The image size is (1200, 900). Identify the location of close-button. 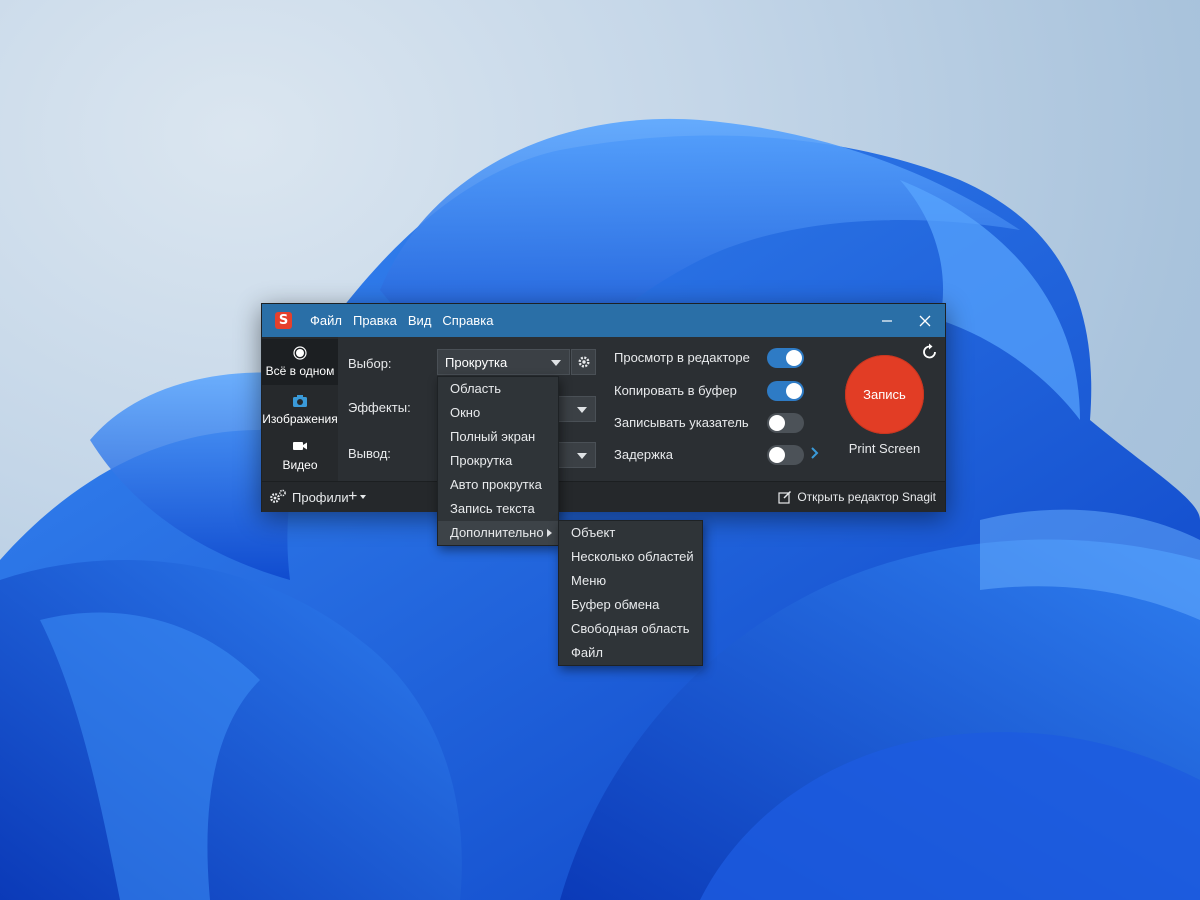
(925, 320).